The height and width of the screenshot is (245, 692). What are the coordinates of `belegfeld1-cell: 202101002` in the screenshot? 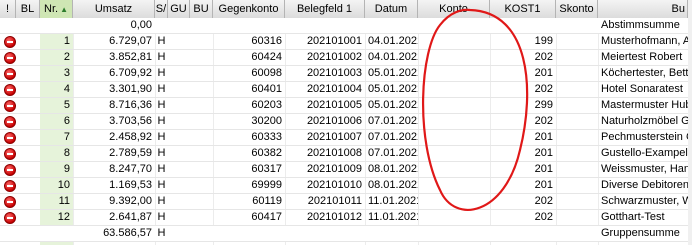 It's located at (334, 57).